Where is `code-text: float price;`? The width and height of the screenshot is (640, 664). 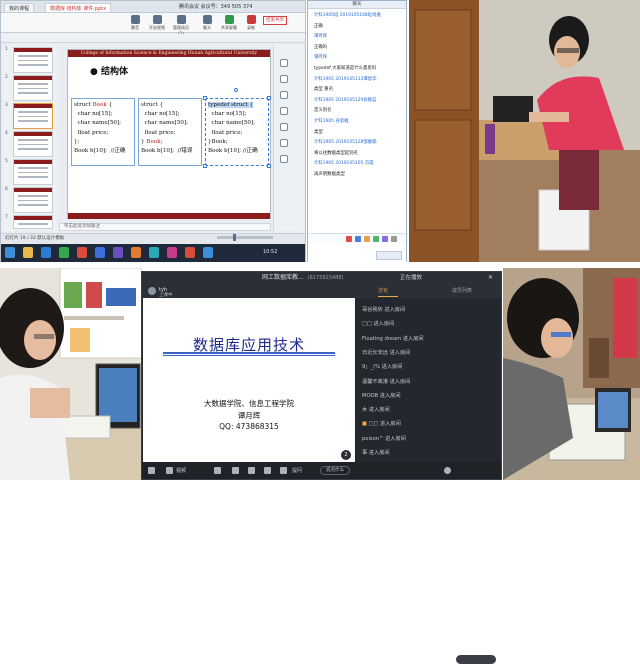 code-text: float price; is located at coordinates (158, 132).